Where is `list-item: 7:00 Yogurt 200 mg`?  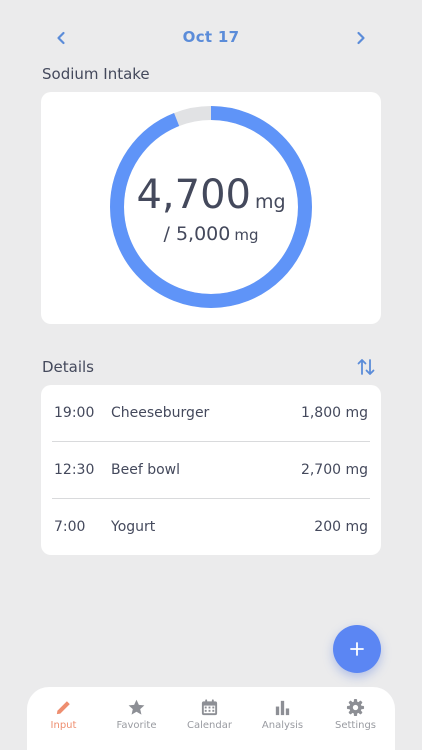 list-item: 7:00 Yogurt 200 mg is located at coordinates (211, 527).